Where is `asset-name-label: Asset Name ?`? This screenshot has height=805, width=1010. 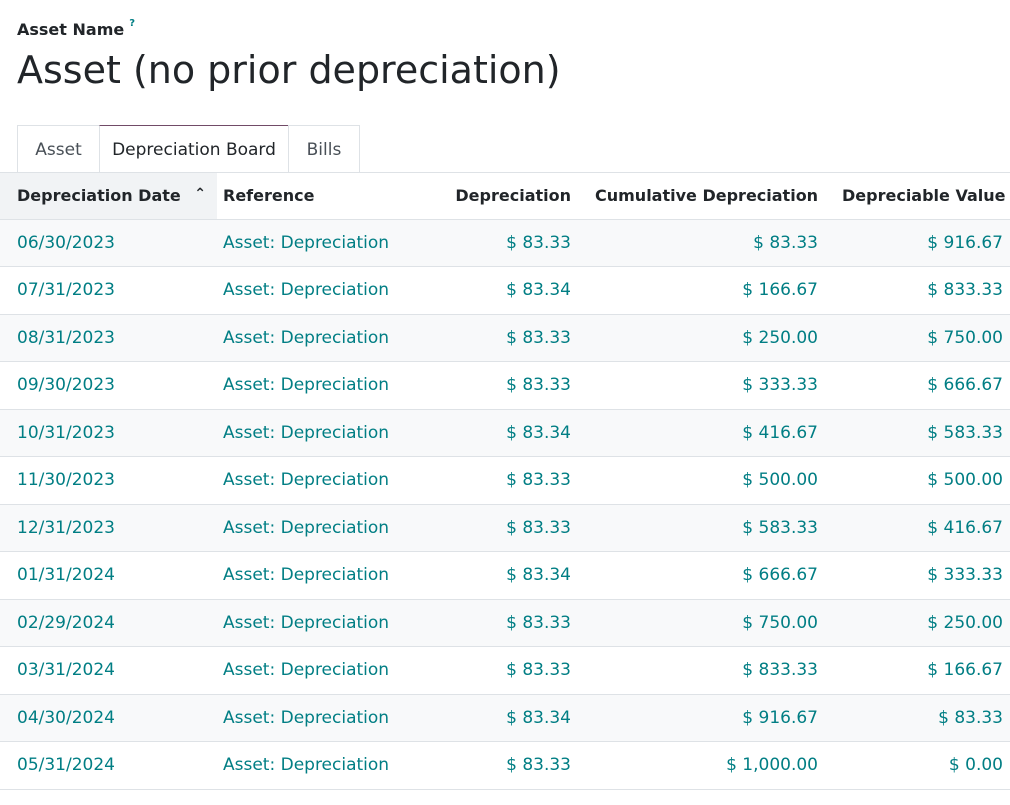
asset-name-label: Asset Name ? is located at coordinates (76, 28).